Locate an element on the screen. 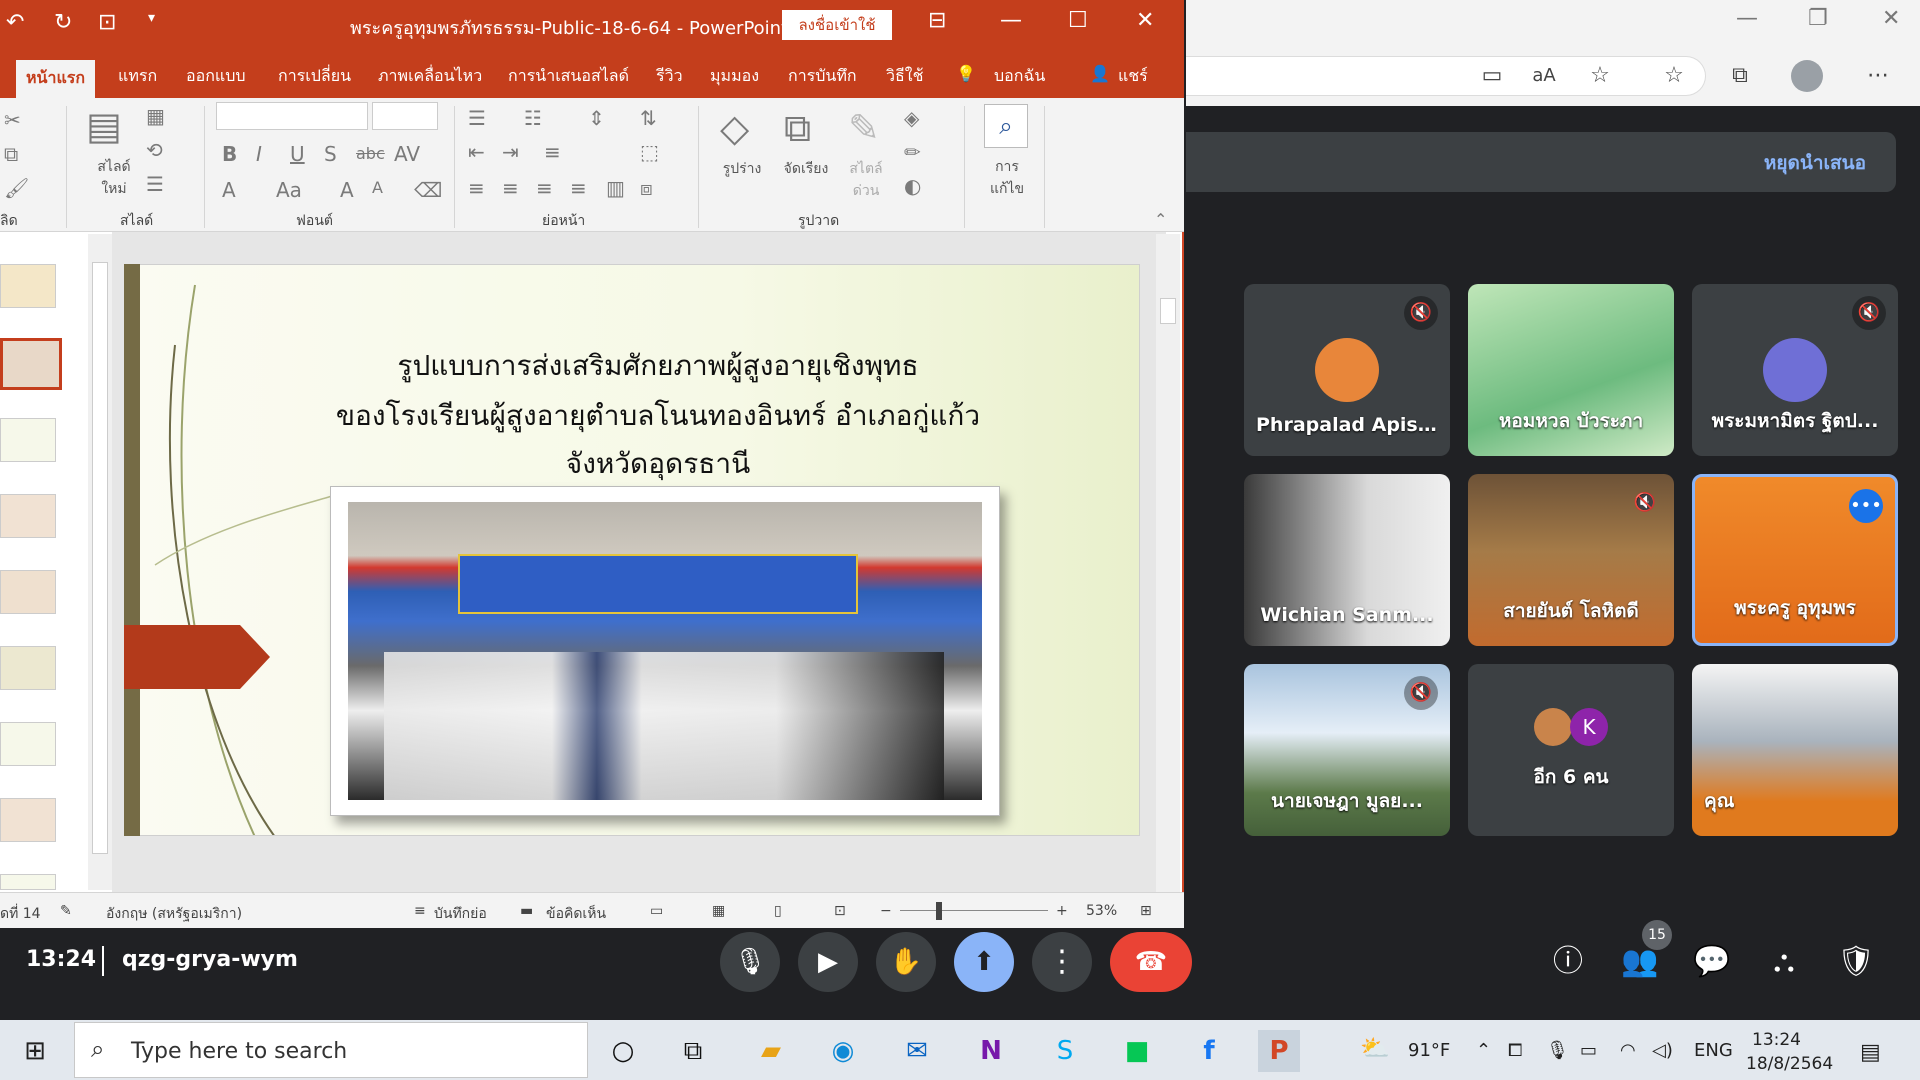  decrease-indent-icon: ⇤ is located at coordinates (476, 152).